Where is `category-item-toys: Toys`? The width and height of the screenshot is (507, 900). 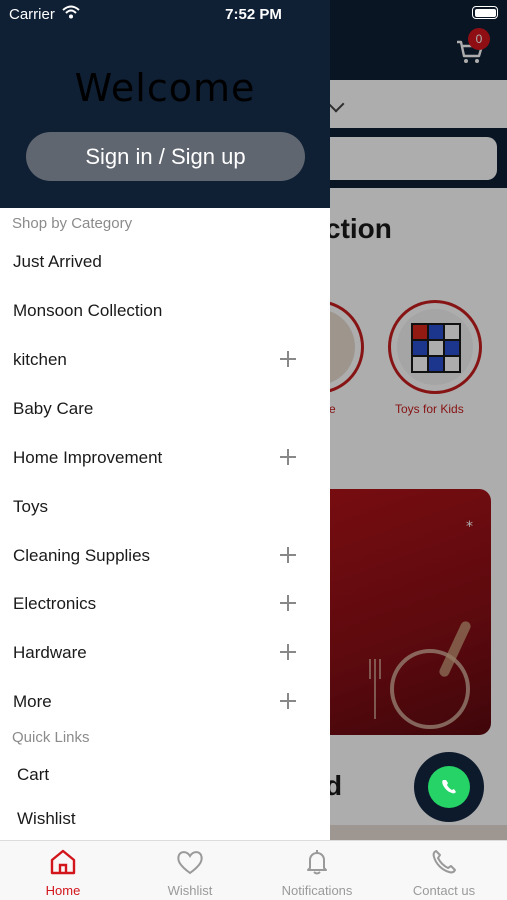
category-item-toys: Toys is located at coordinates (165, 507).